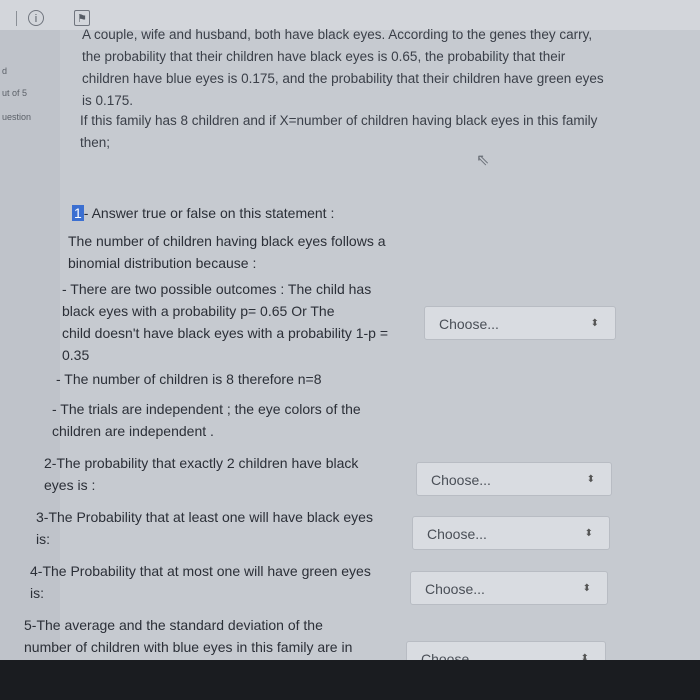 The height and width of the screenshot is (700, 700). Describe the element at coordinates (43, 539) in the screenshot. I see `q3-line: is:` at that location.